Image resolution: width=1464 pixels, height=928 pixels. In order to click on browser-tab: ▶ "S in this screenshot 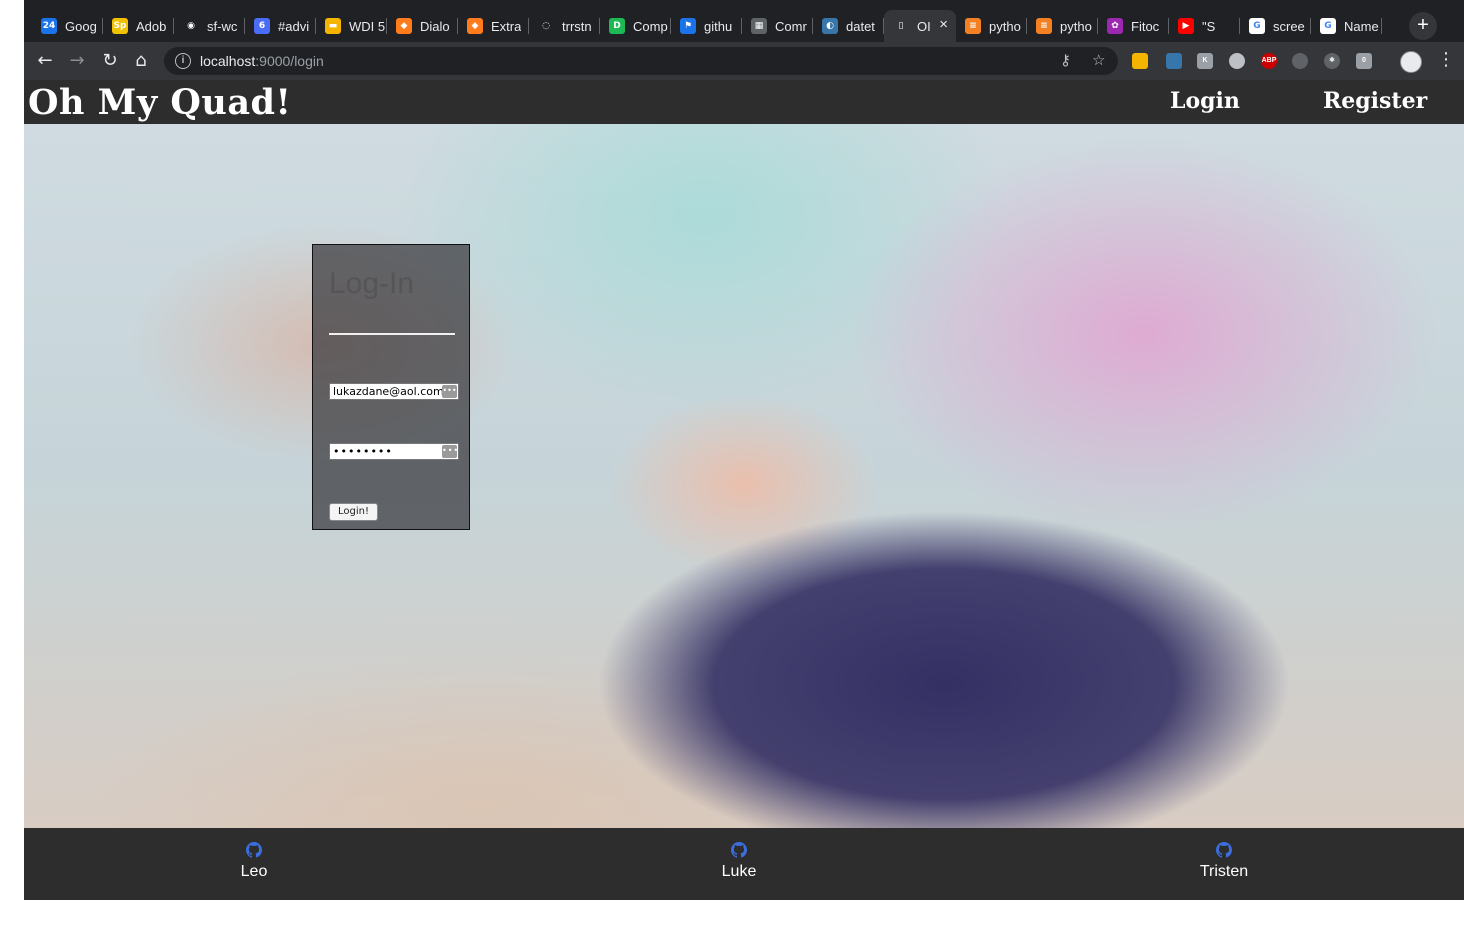, I will do `click(1204, 26)`.